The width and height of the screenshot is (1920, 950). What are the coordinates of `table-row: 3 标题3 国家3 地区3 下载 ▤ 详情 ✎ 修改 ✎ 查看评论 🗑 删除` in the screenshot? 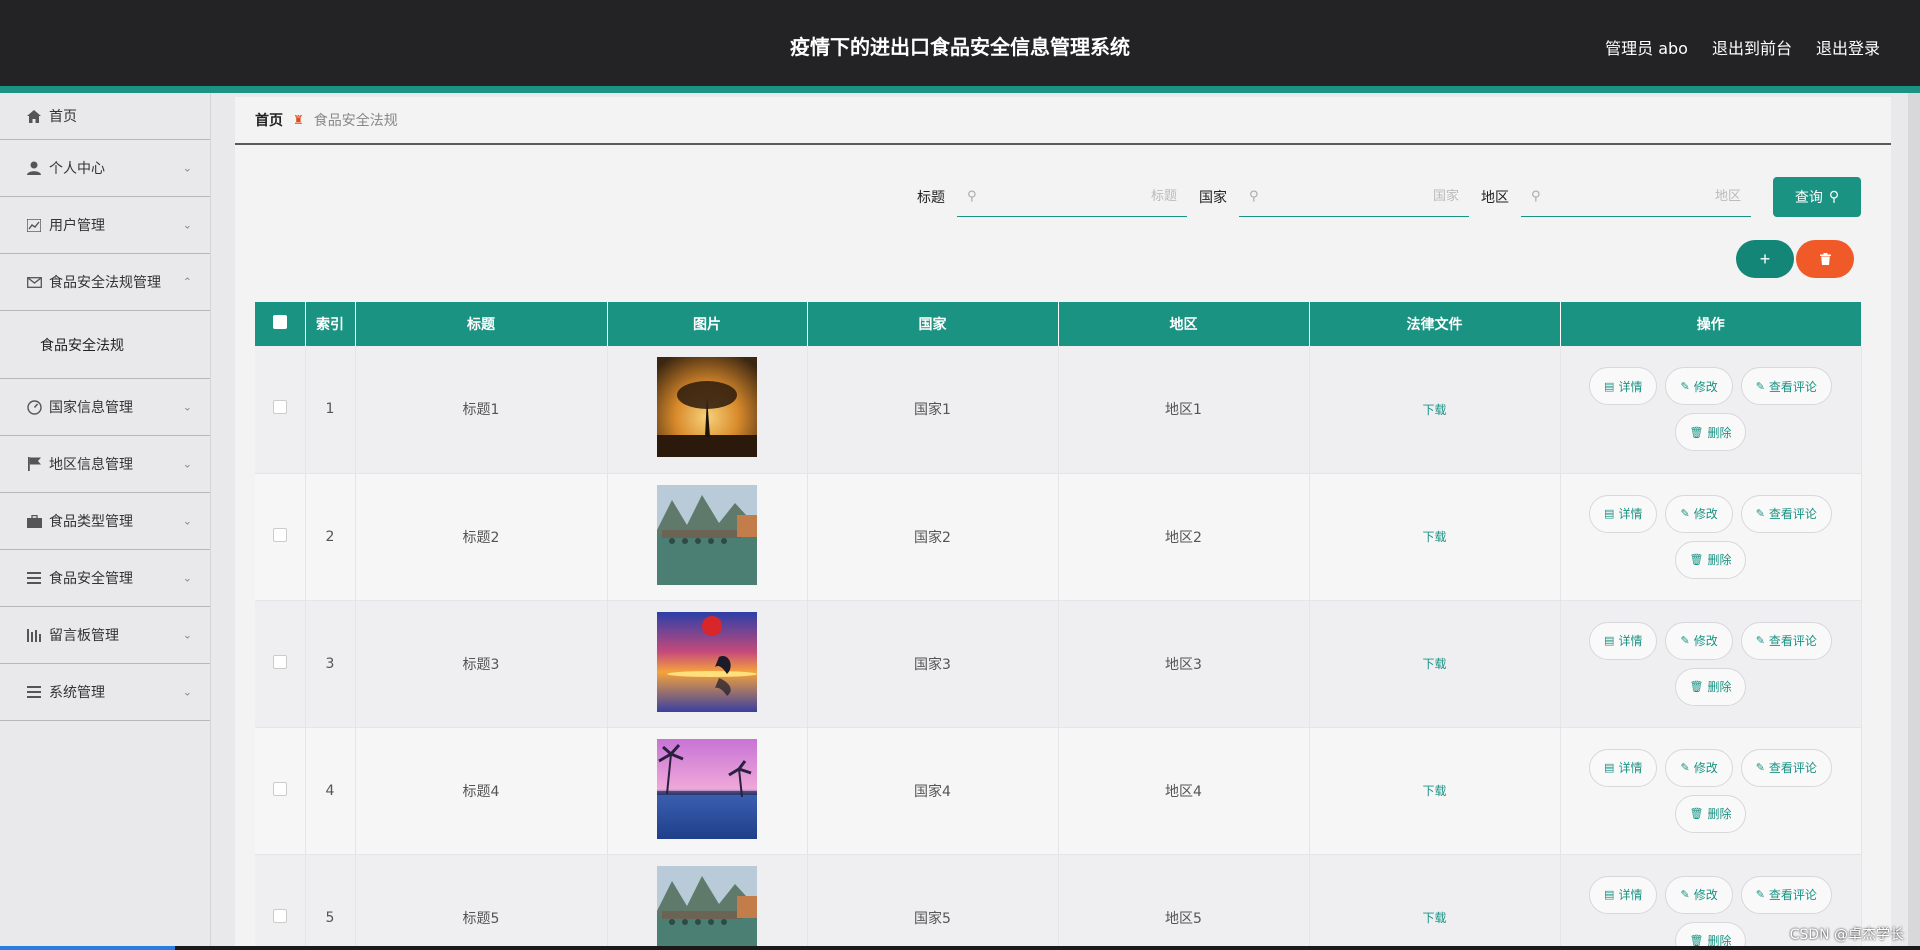 It's located at (1058, 664).